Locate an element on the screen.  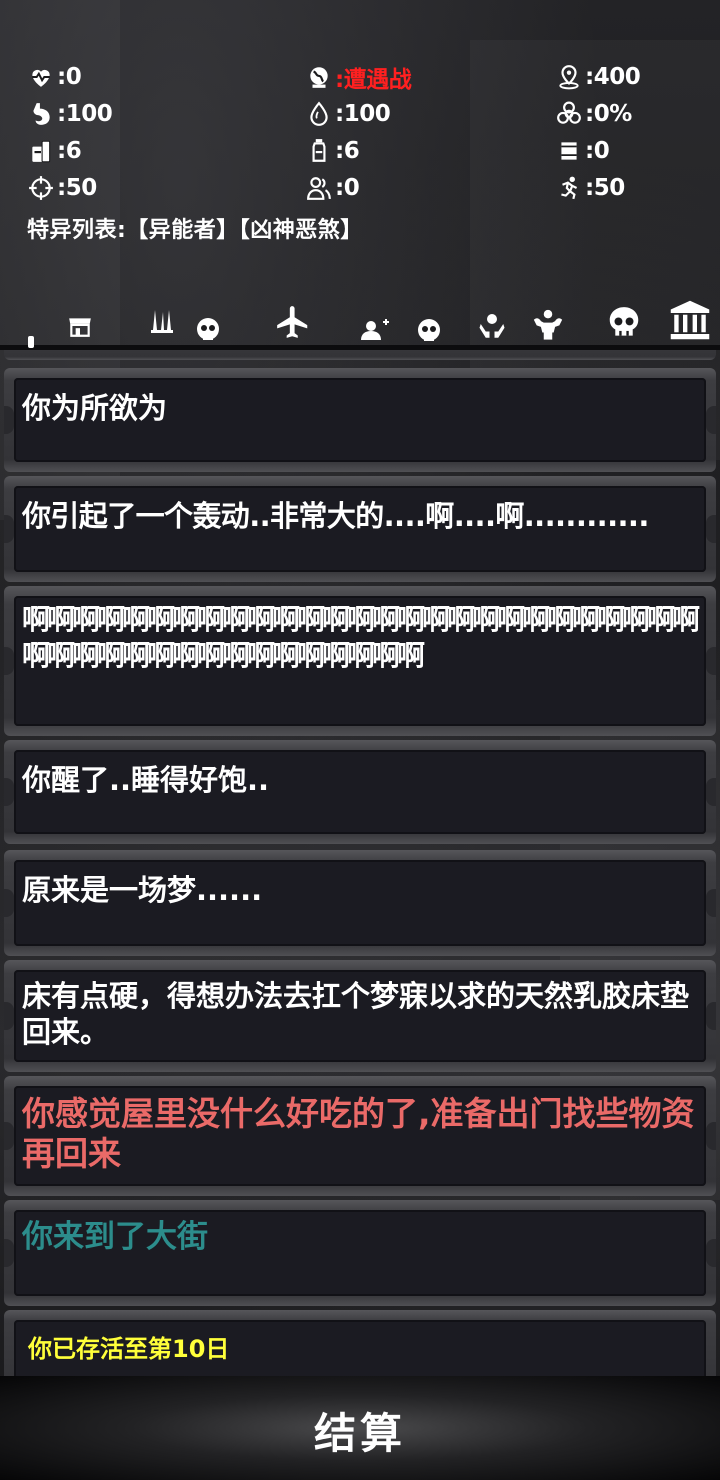
tab-travel is located at coordinates (293, 324).